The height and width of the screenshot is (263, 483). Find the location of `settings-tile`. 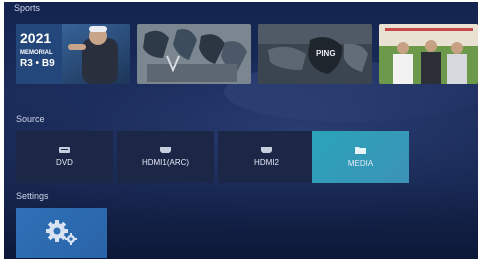

settings-tile is located at coordinates (61, 233).